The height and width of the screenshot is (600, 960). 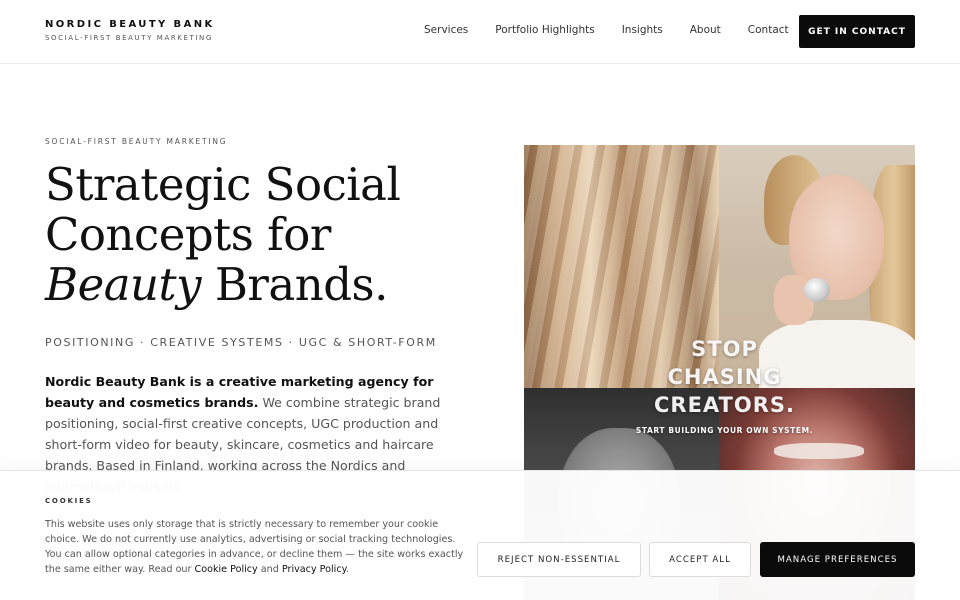 What do you see at coordinates (857, 31) in the screenshot?
I see `get-in-contact-button: GET IN CONTACT` at bounding box center [857, 31].